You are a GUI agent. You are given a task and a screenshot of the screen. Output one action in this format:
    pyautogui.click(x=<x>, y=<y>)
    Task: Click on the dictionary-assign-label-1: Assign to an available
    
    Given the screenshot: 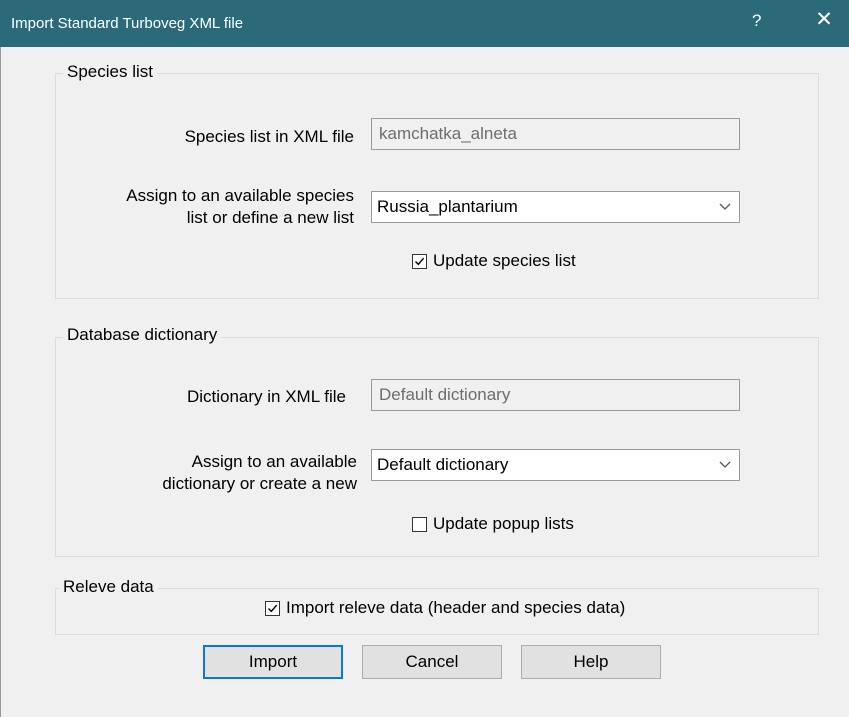 What is the action you would take?
    pyautogui.click(x=274, y=461)
    